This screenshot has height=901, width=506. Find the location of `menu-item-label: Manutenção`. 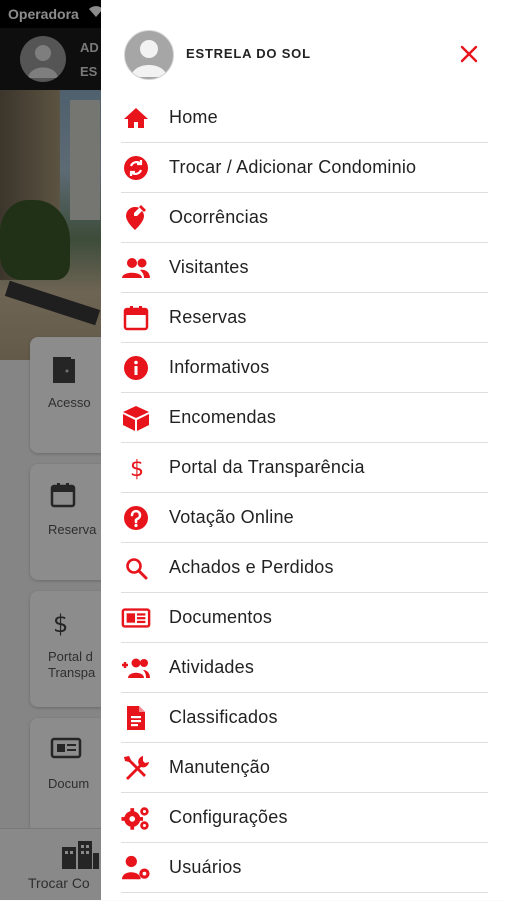

menu-item-label: Manutenção is located at coordinates (220, 767).